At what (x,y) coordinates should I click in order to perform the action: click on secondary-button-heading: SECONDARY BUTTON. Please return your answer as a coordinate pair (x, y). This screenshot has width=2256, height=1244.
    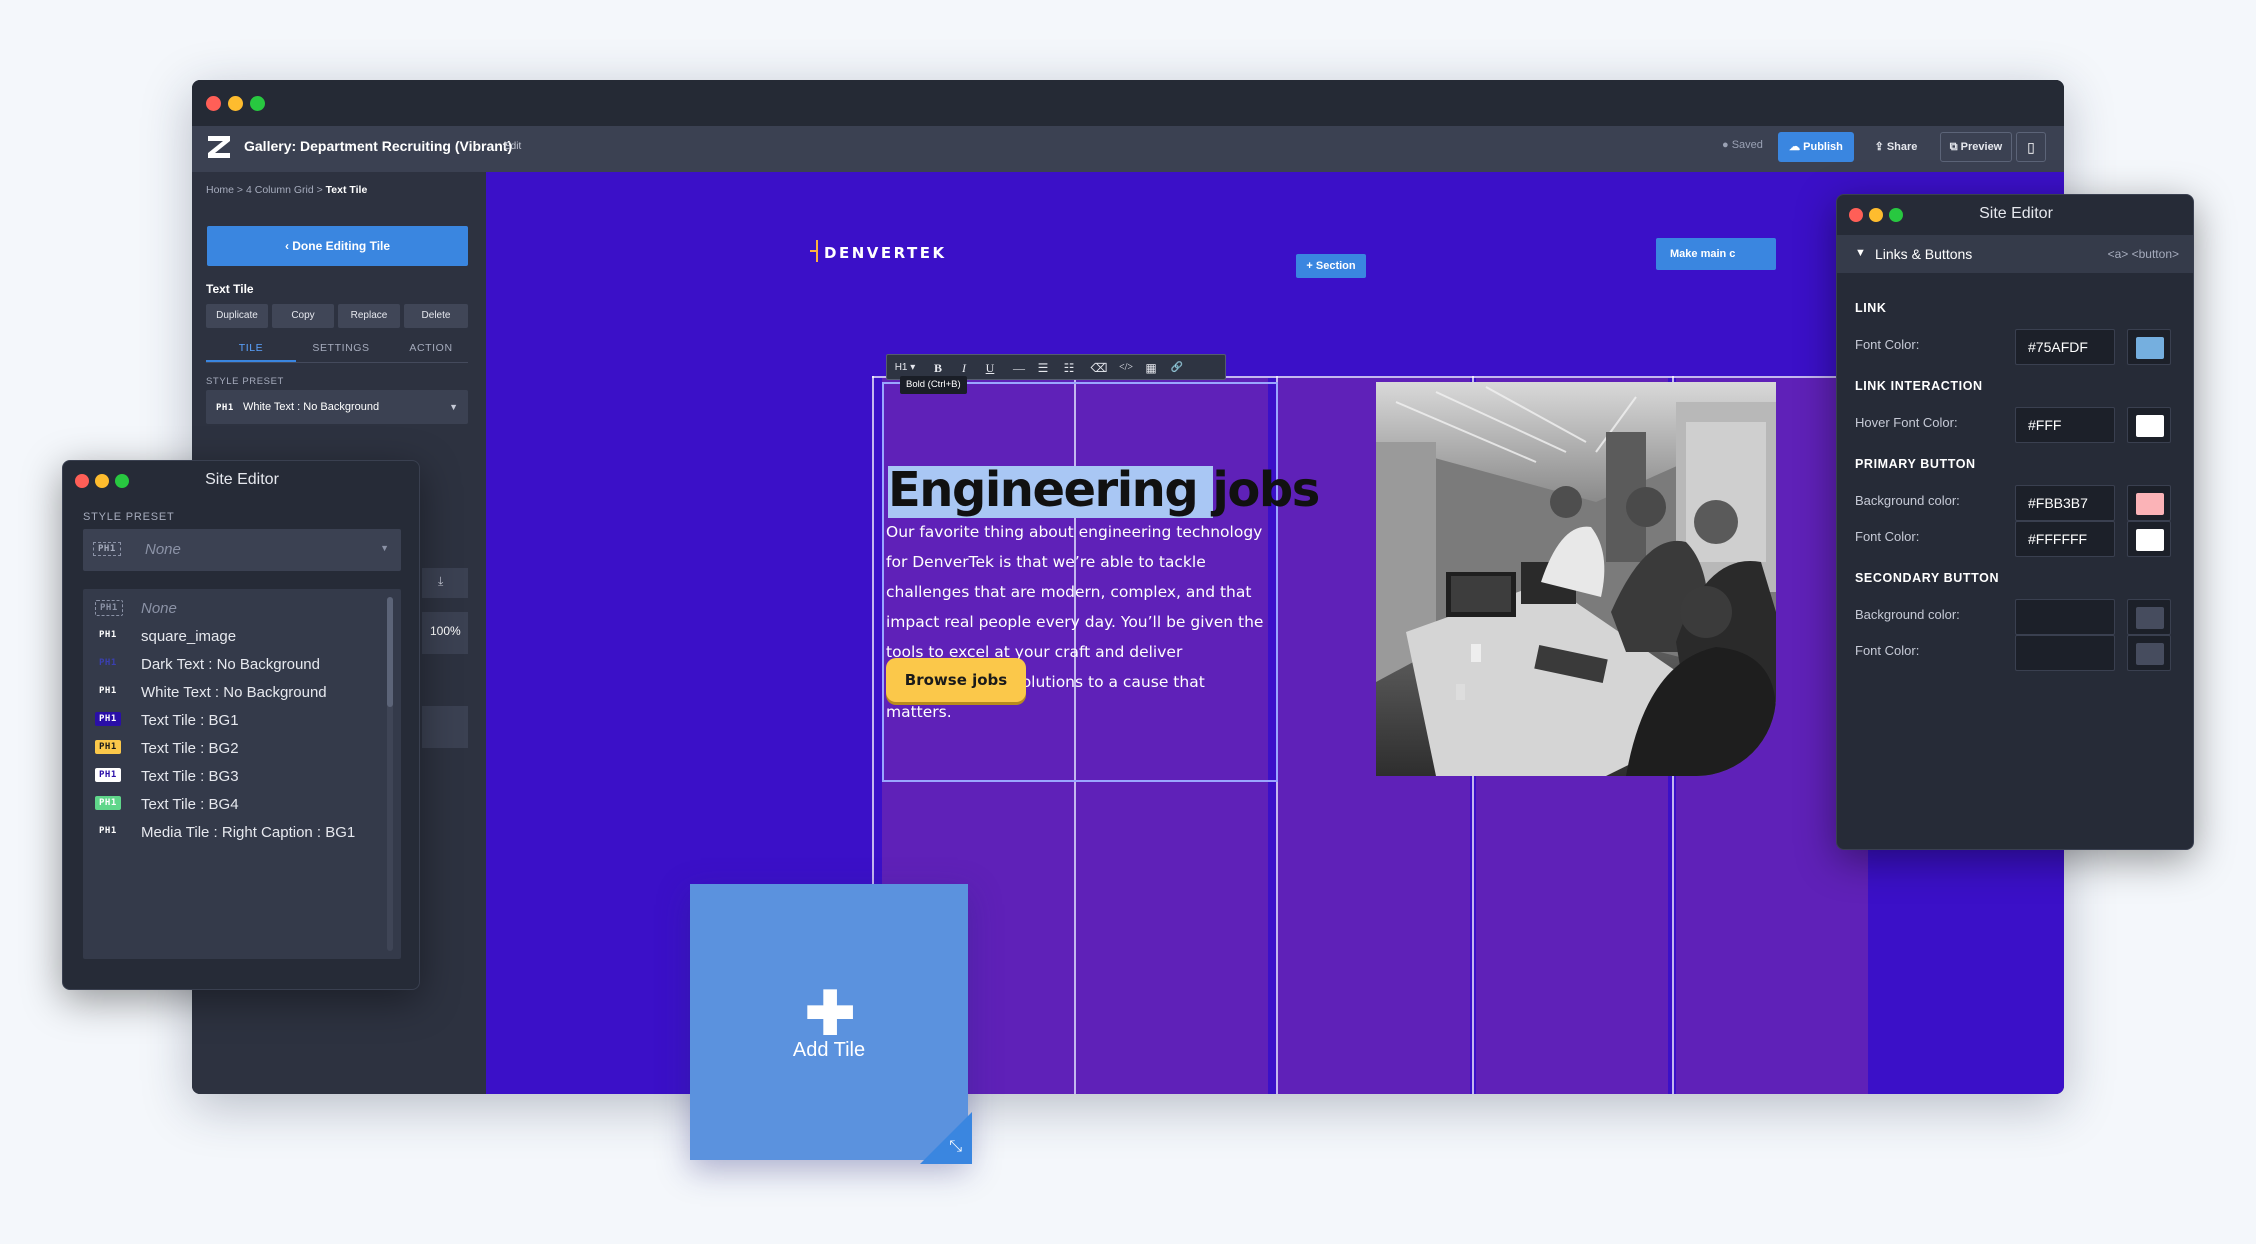
    Looking at the image, I should click on (1927, 578).